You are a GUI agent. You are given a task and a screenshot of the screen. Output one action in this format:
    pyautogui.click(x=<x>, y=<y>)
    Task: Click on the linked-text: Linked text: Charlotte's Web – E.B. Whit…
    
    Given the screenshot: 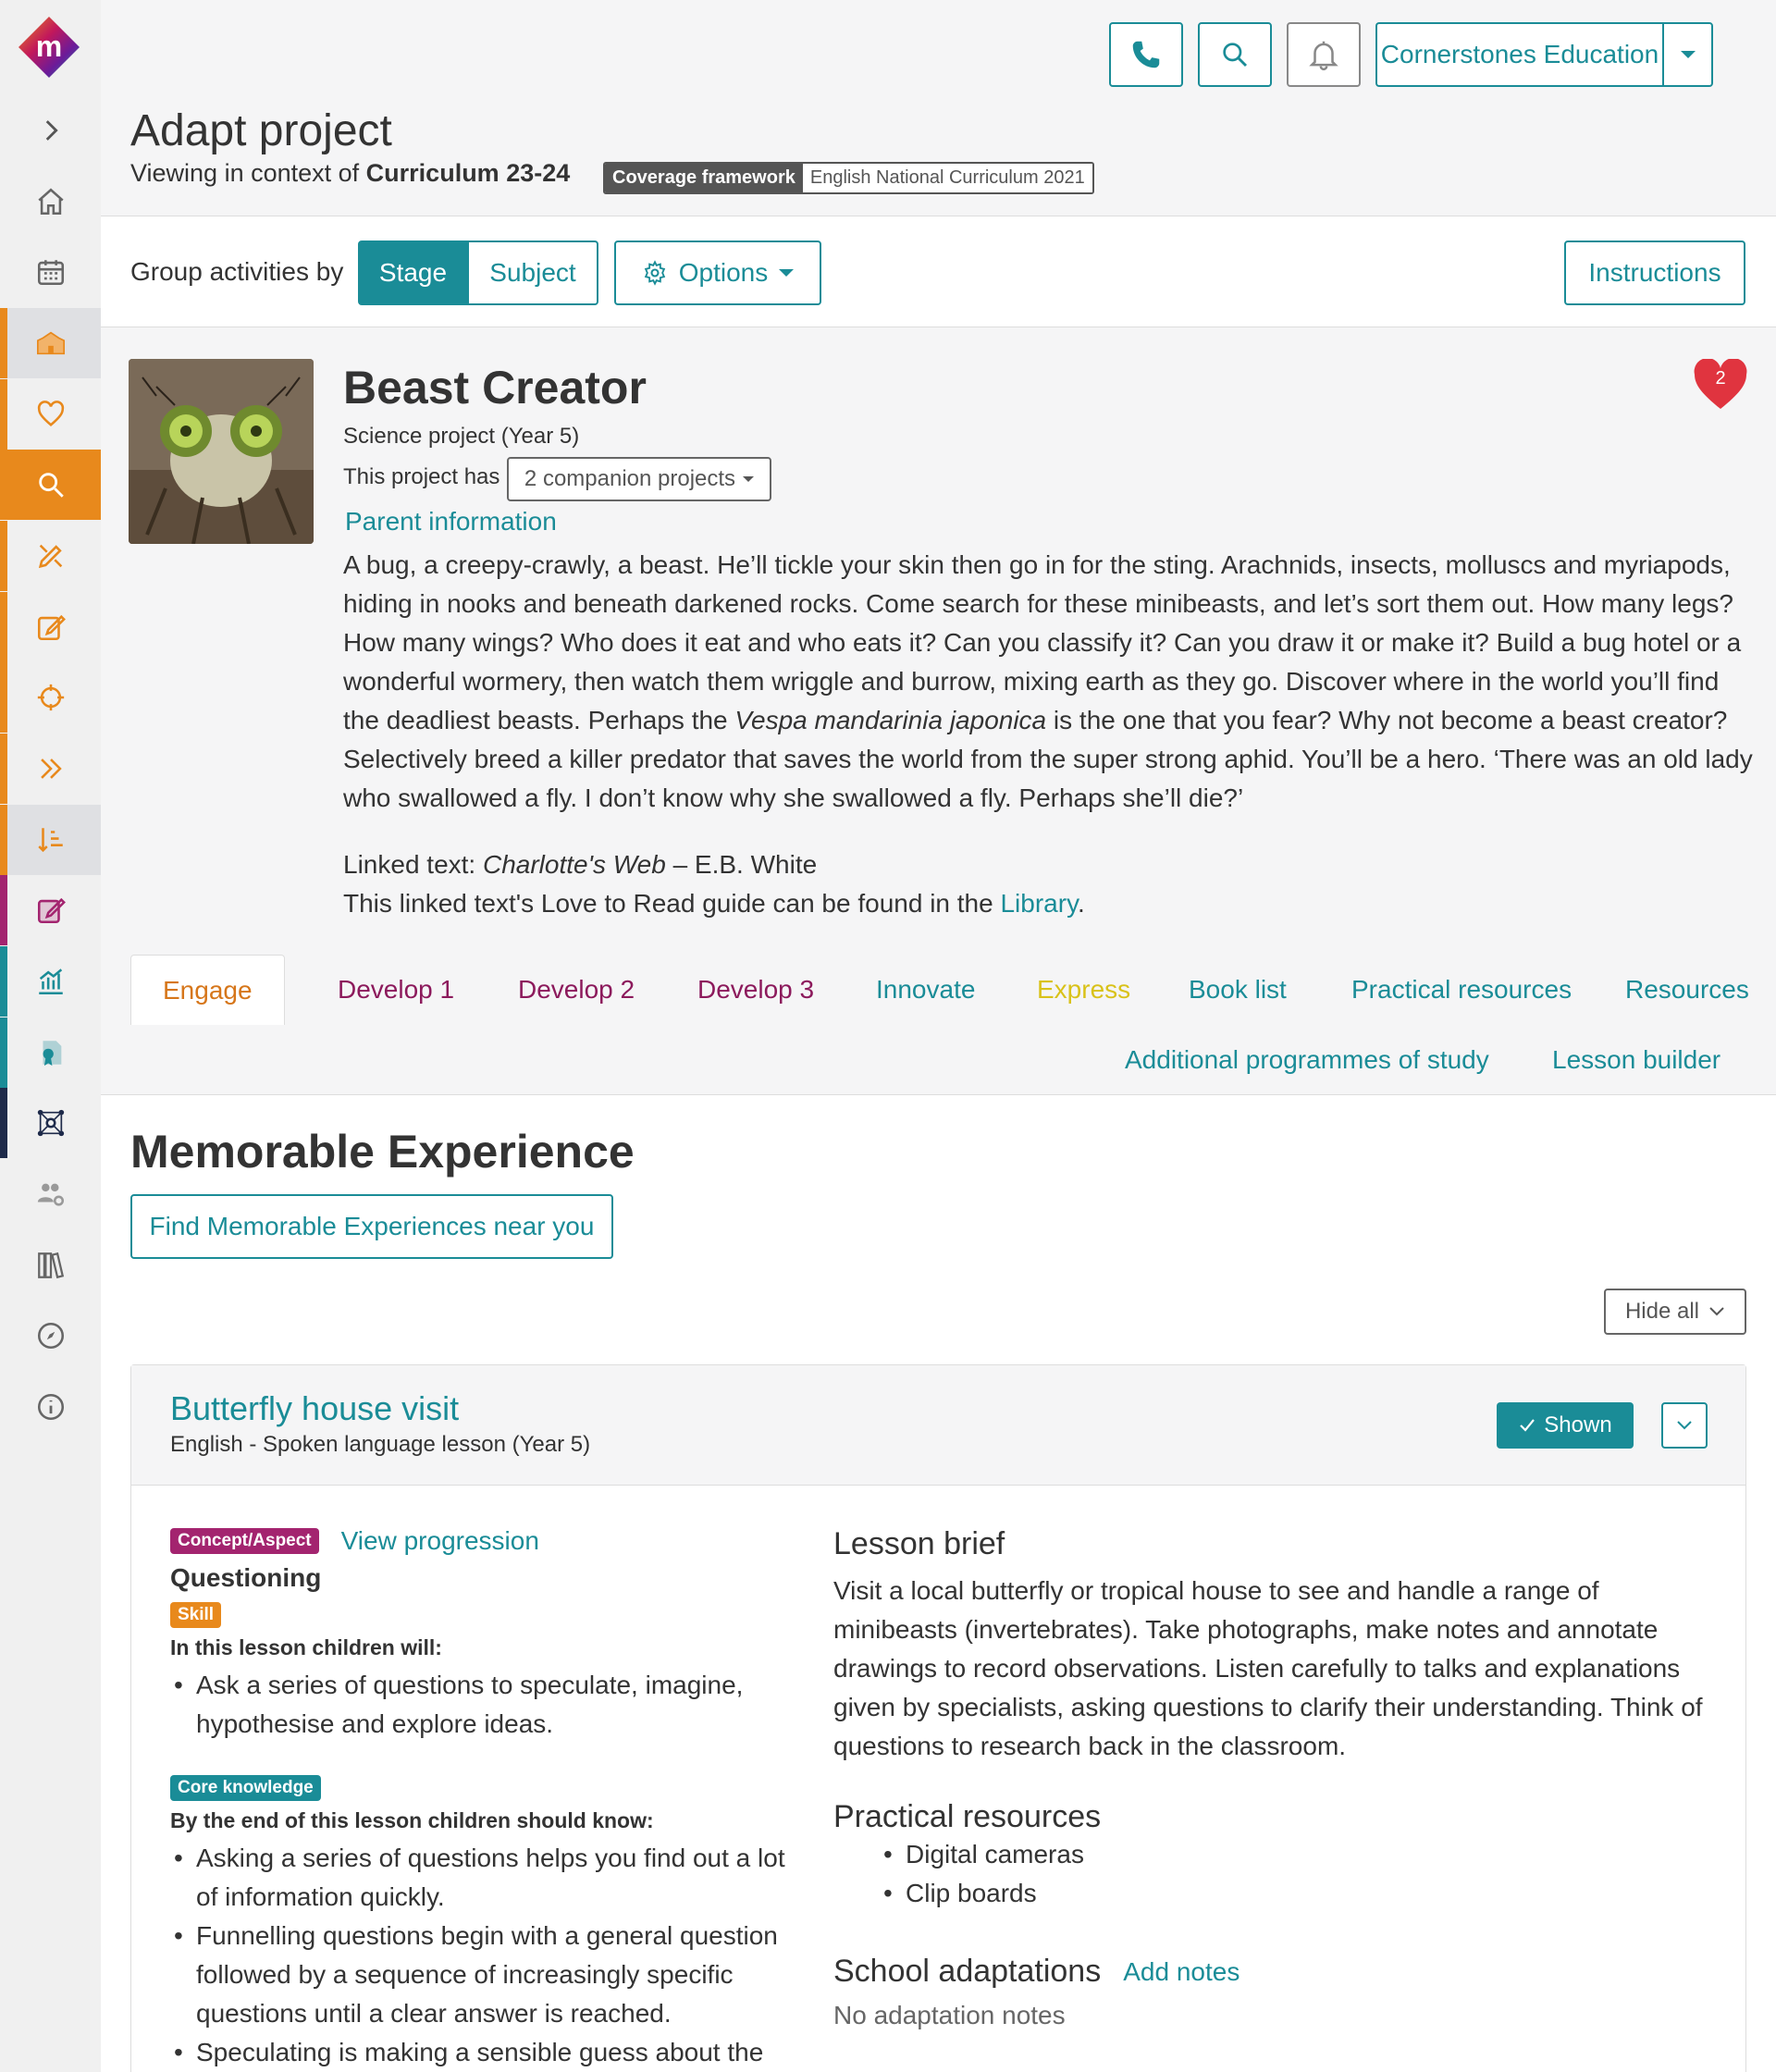 What is the action you would take?
    pyautogui.click(x=714, y=884)
    